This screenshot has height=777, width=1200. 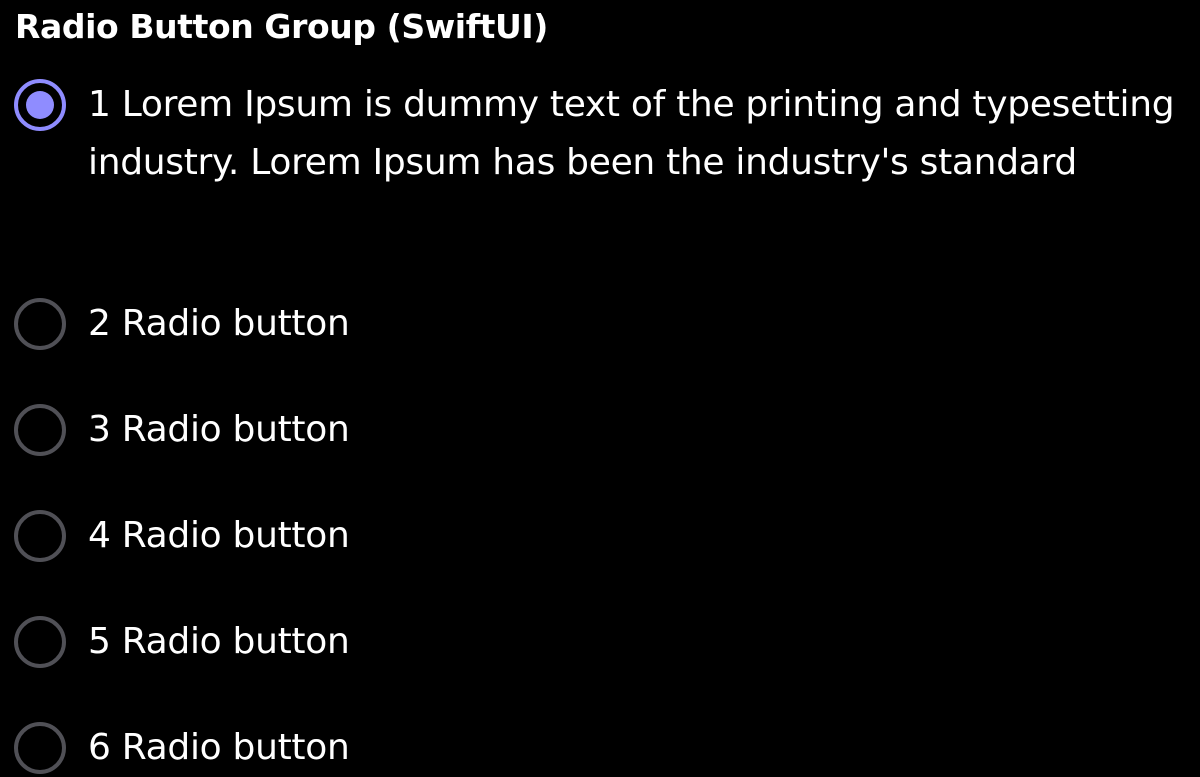 I want to click on radio-selected-icon, so click(x=40, y=105).